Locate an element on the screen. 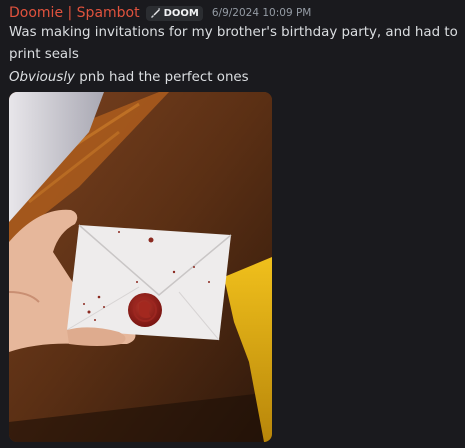 The image size is (465, 448). message-text-rest: pnb had the perfect ones is located at coordinates (162, 77).